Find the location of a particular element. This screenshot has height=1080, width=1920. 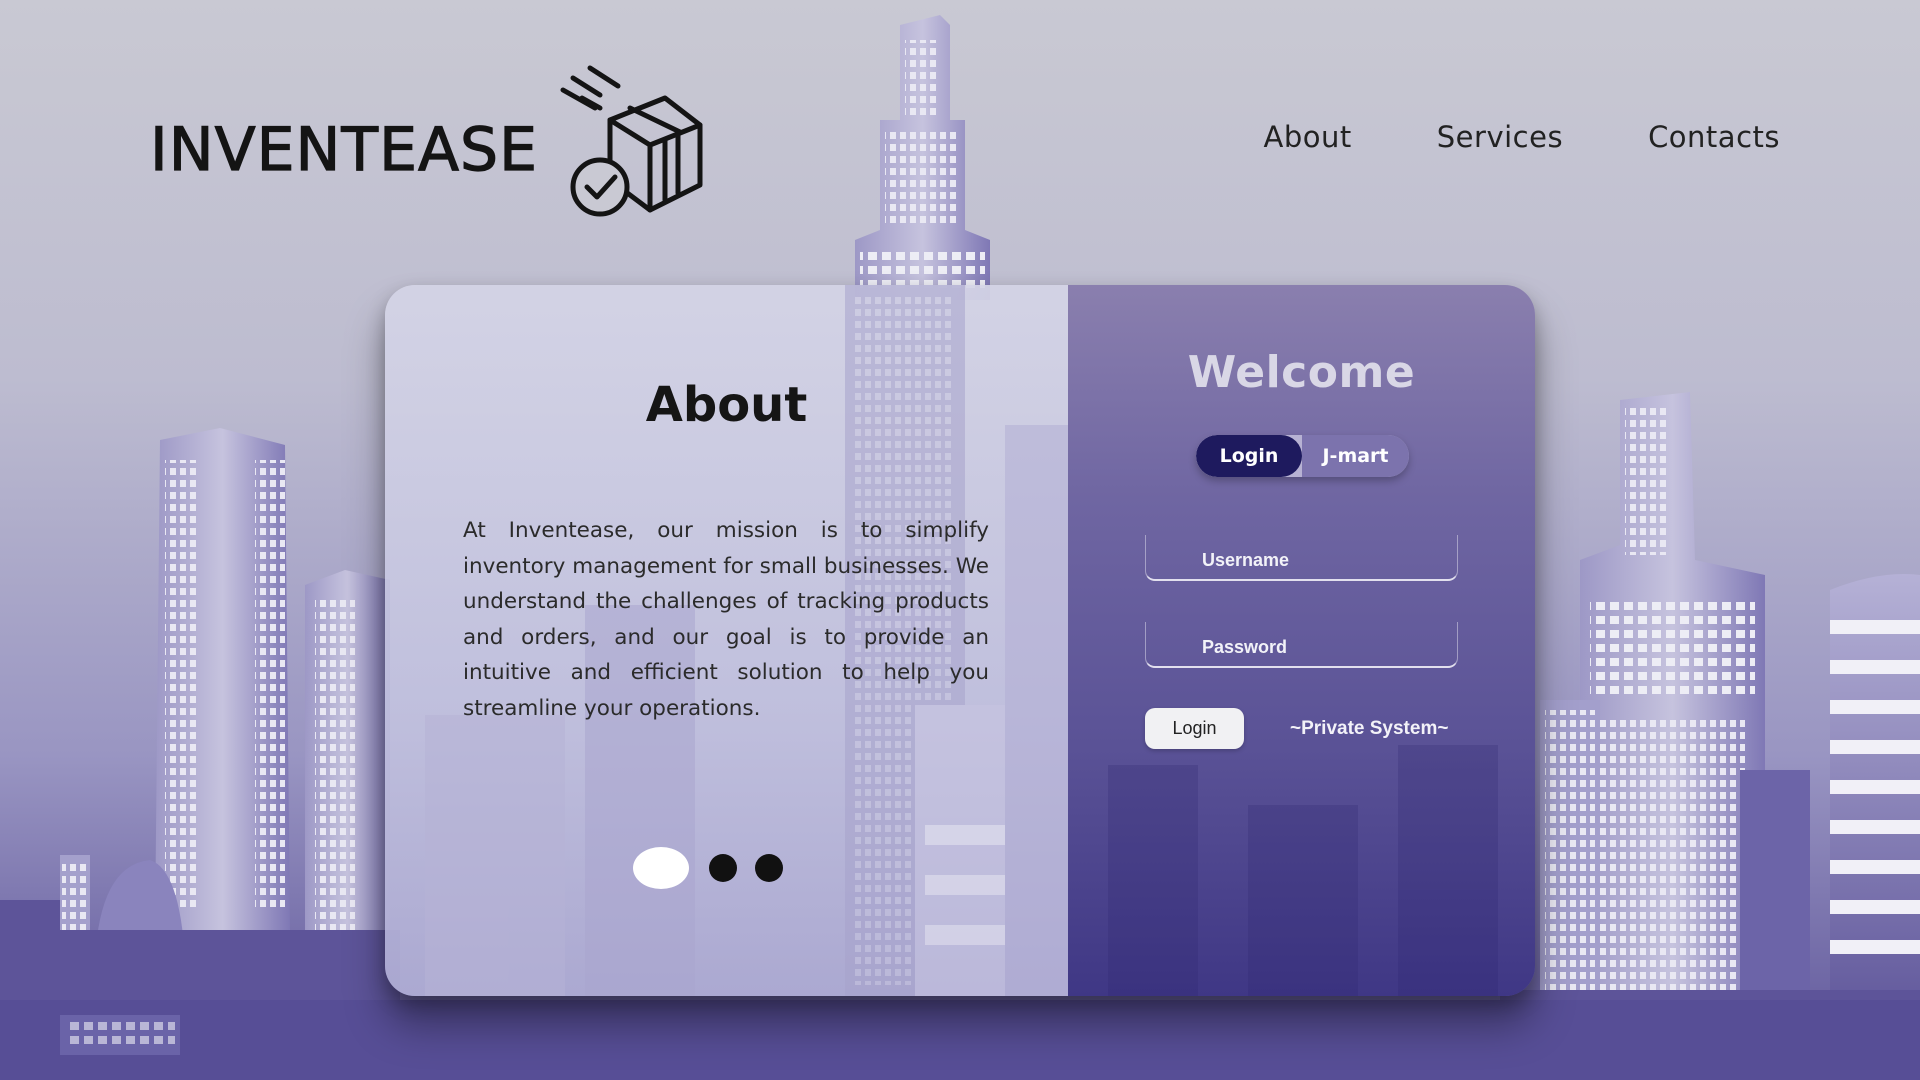

carousel-indicators is located at coordinates (708, 868).